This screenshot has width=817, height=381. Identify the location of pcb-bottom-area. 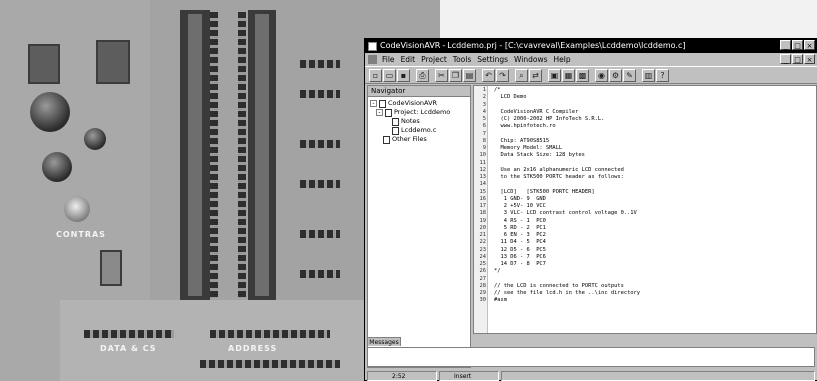
(215, 340).